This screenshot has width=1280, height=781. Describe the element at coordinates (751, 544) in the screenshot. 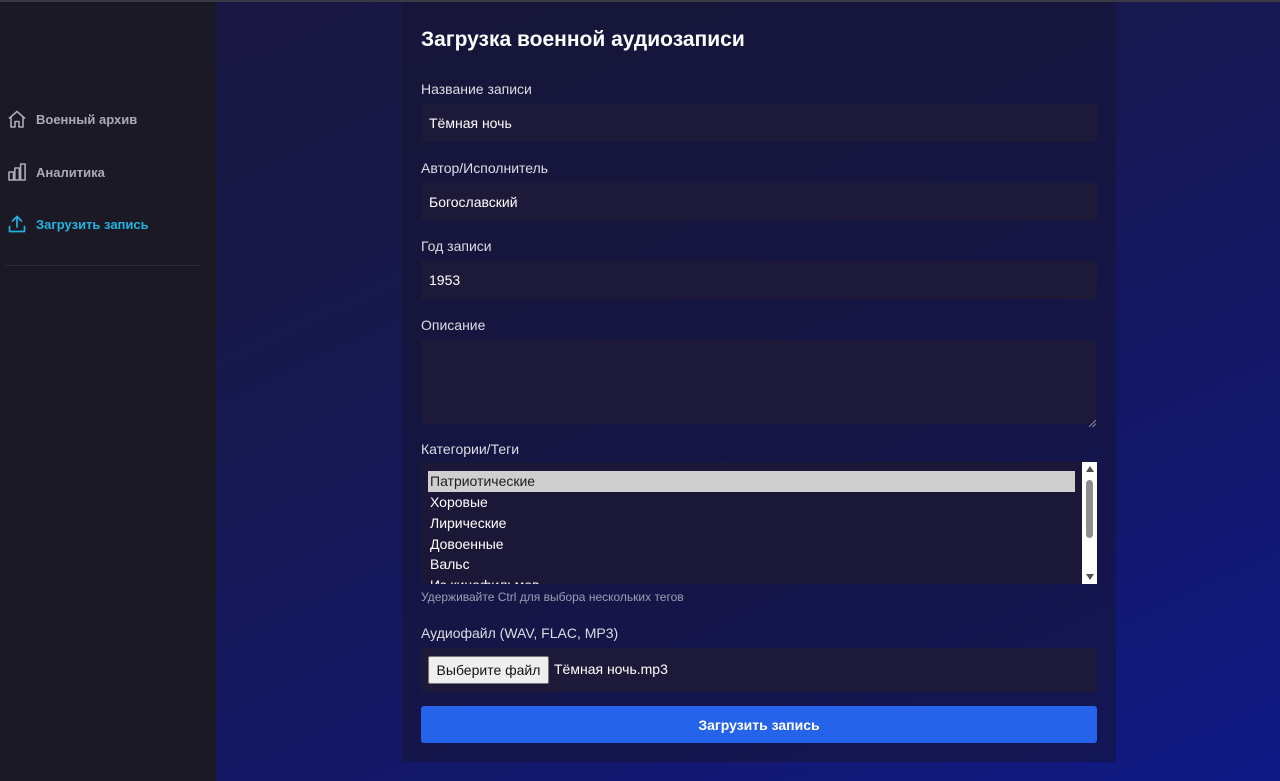

I see `list-item: Довоенные` at that location.